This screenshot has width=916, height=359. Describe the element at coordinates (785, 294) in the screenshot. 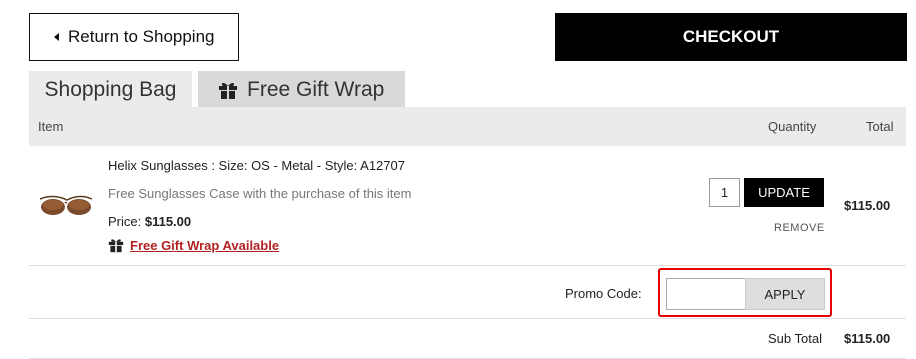

I see `apply-button: APPLY` at that location.